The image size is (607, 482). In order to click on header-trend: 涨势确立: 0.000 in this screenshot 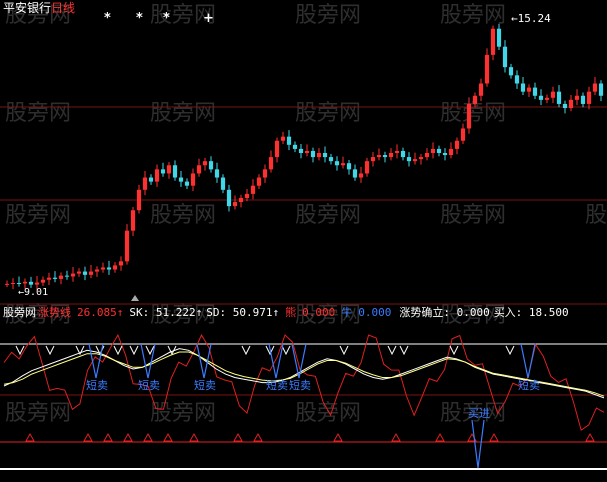, I will do `click(444, 312)`.